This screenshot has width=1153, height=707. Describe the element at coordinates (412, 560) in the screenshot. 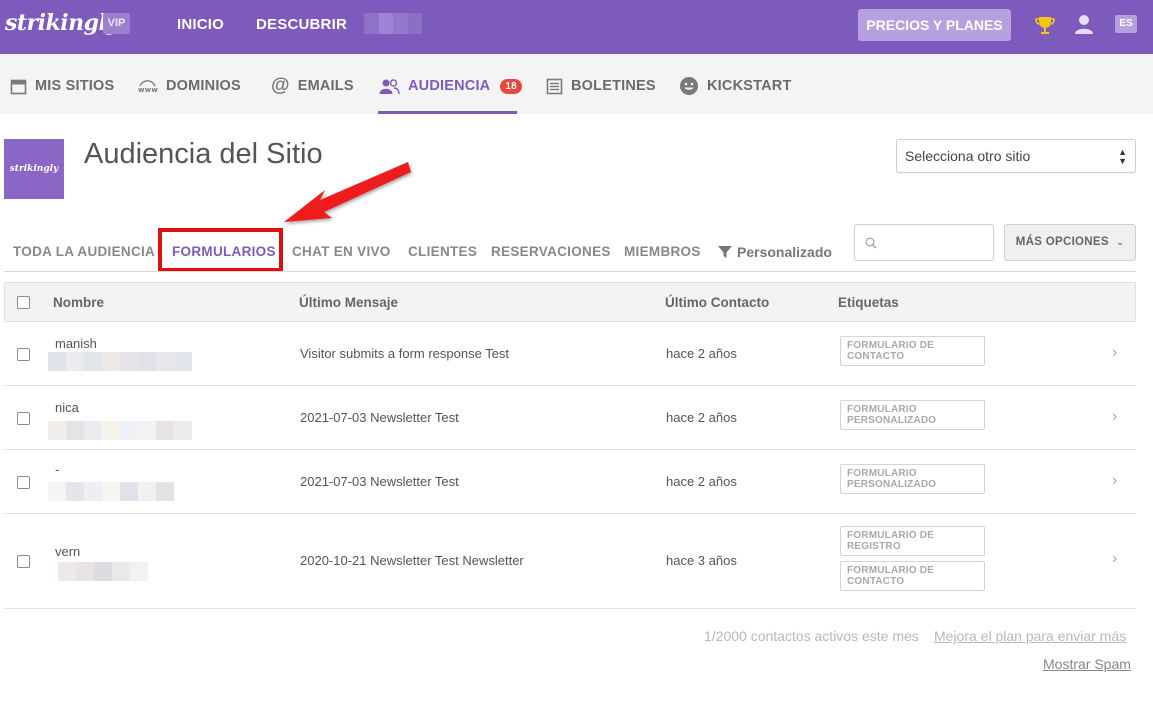

I see `last-message: 2020-10-21 Newsletter Test Newsletter` at that location.